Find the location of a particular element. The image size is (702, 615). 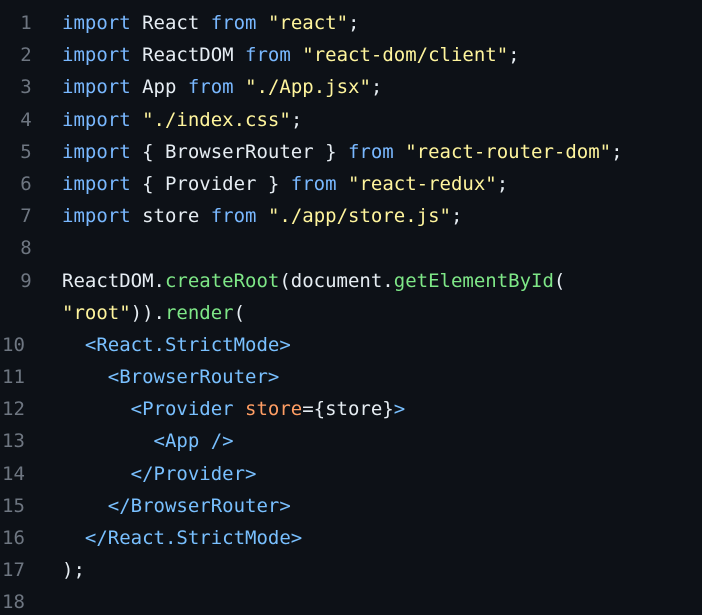

code-line: 8 is located at coordinates (351, 248).